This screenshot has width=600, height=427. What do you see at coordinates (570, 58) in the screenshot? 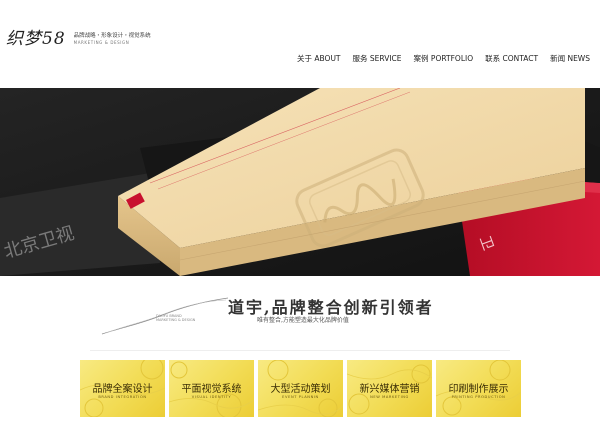
I see `nav-item-news: 新闻 NEWS` at bounding box center [570, 58].